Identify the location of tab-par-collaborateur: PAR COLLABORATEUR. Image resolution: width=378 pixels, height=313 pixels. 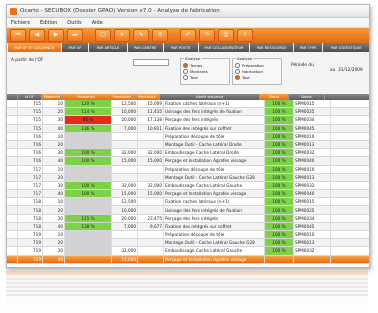
(224, 47).